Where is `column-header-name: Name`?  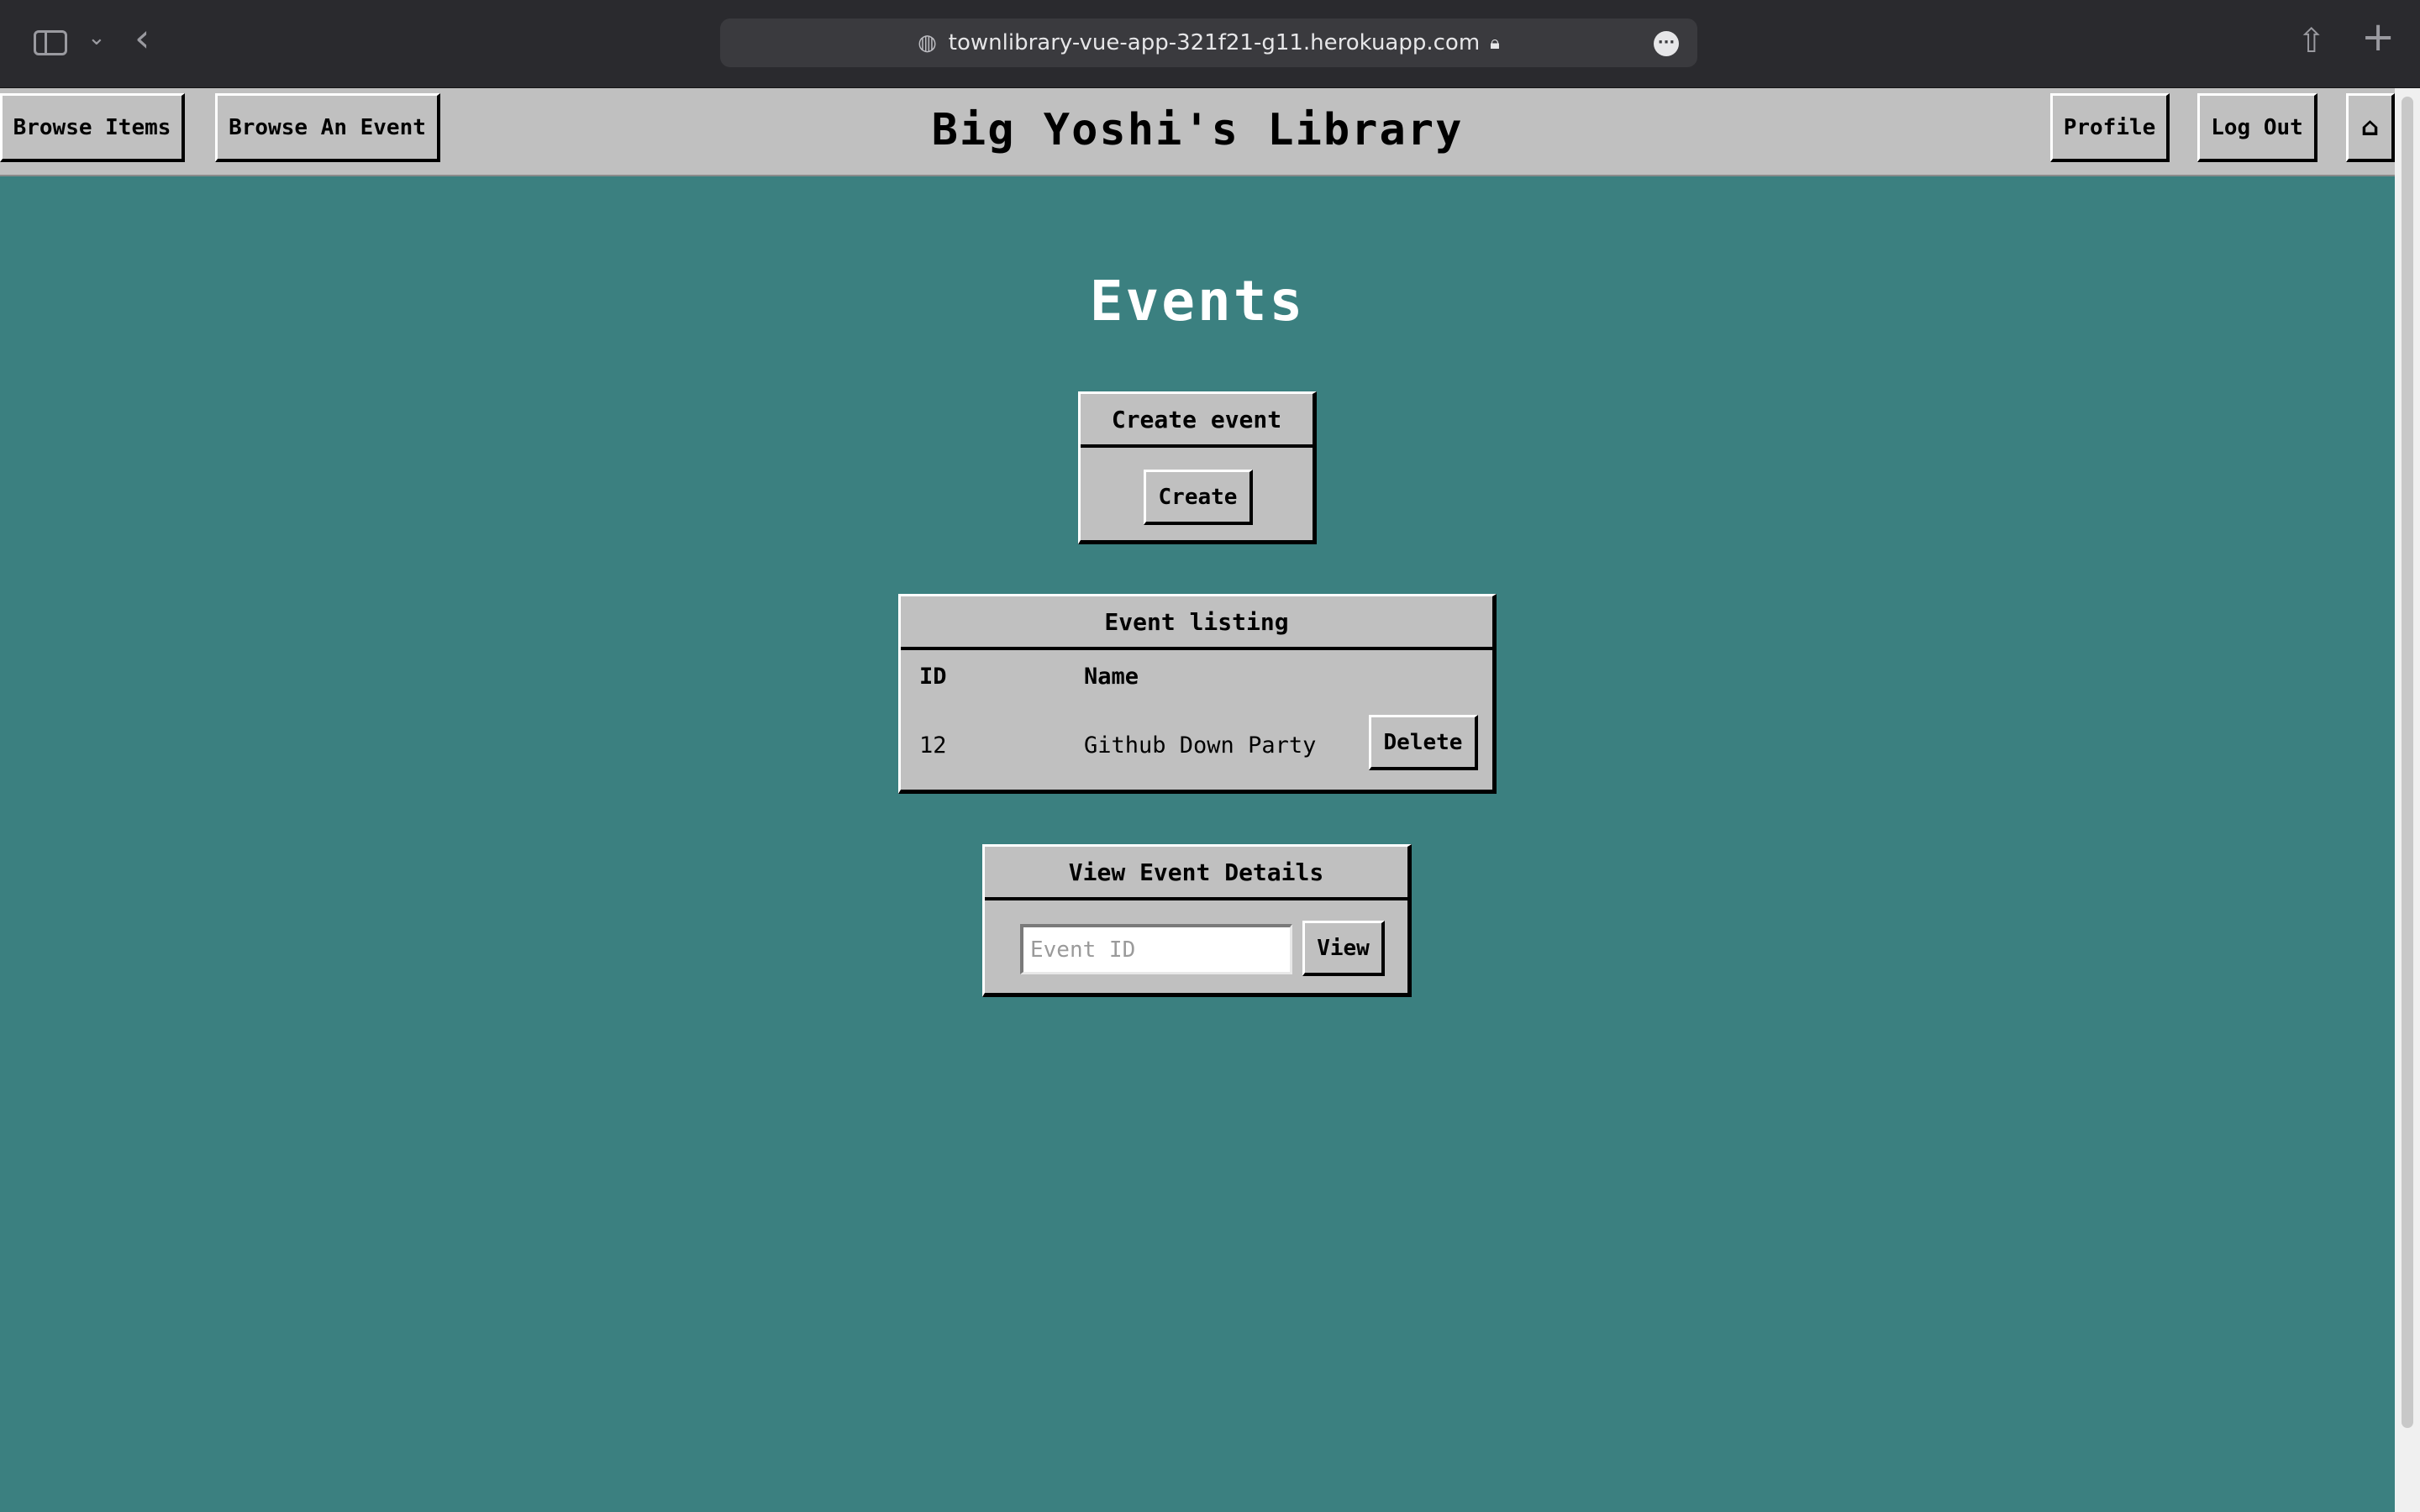 column-header-name: Name is located at coordinates (1111, 677).